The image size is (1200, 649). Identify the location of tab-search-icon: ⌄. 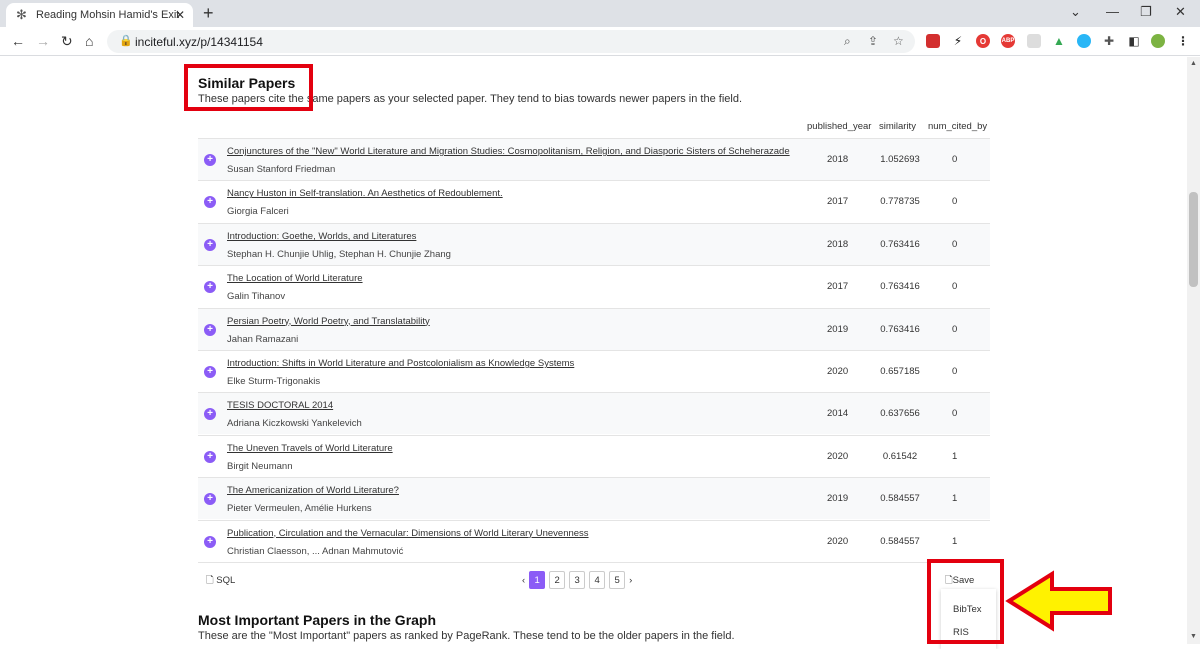
(1075, 12).